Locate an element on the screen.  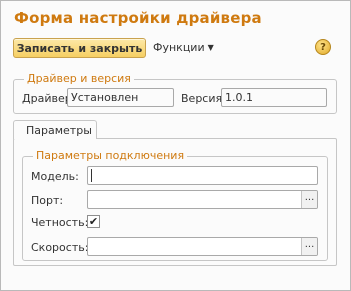
speed-label: Скорость: is located at coordinates (60, 247).